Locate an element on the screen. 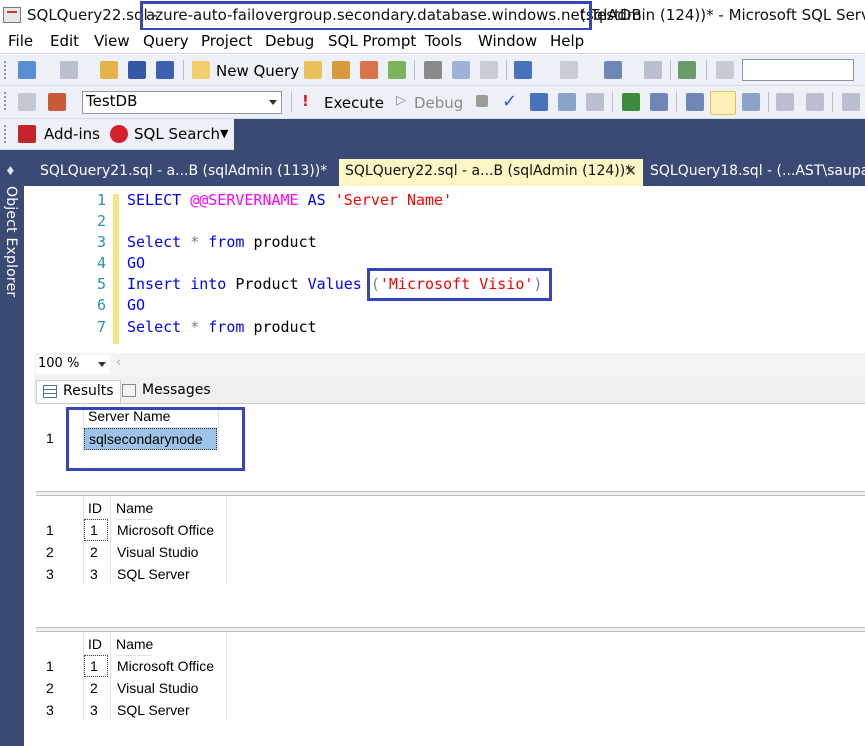 The height and width of the screenshot is (746, 865). sql-search-button: SQL Search is located at coordinates (177, 134).